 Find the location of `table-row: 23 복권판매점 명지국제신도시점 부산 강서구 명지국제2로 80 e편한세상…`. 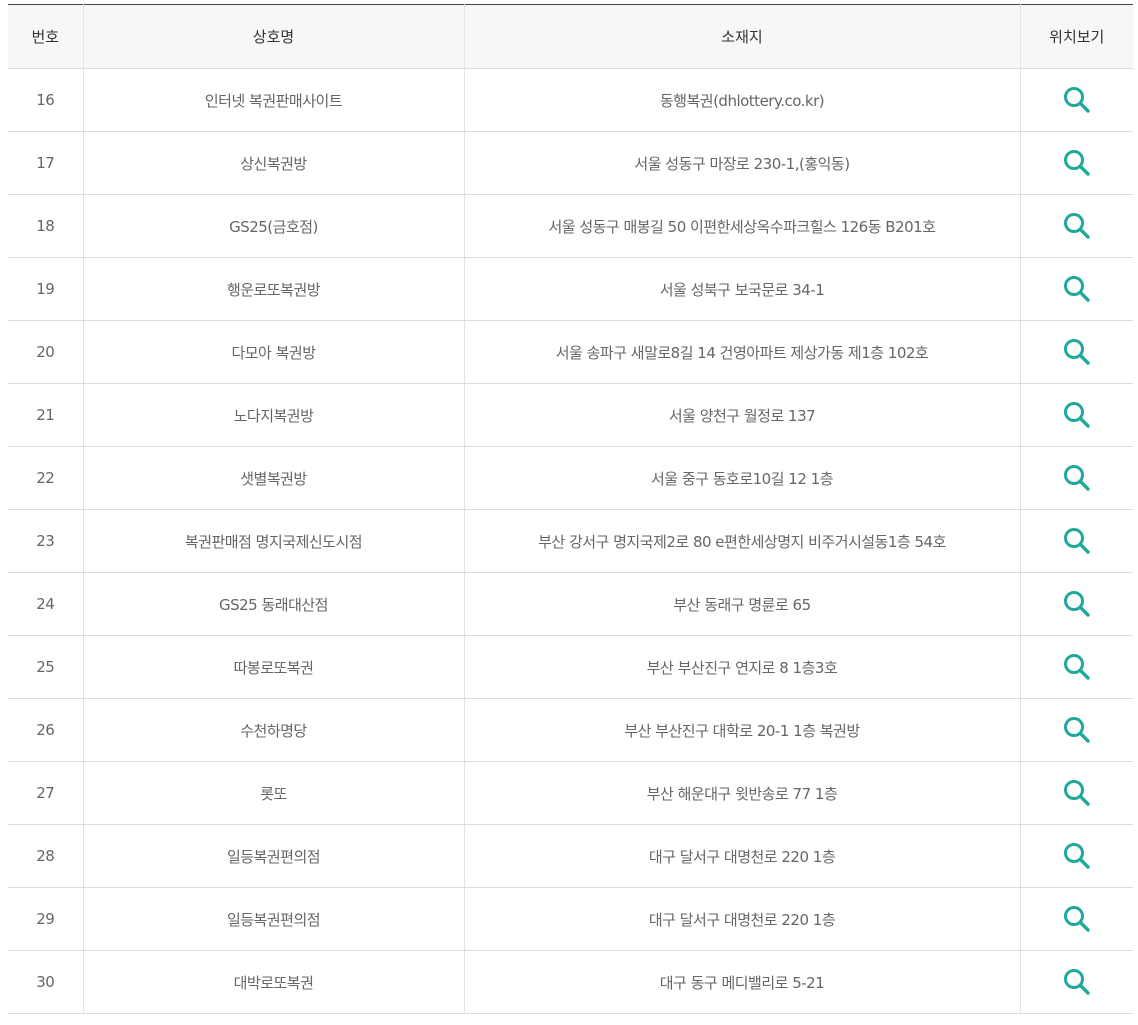

table-row: 23 복권판매점 명지국제신도시점 부산 강서구 명지국제2로 80 e편한세상… is located at coordinates (570, 541).